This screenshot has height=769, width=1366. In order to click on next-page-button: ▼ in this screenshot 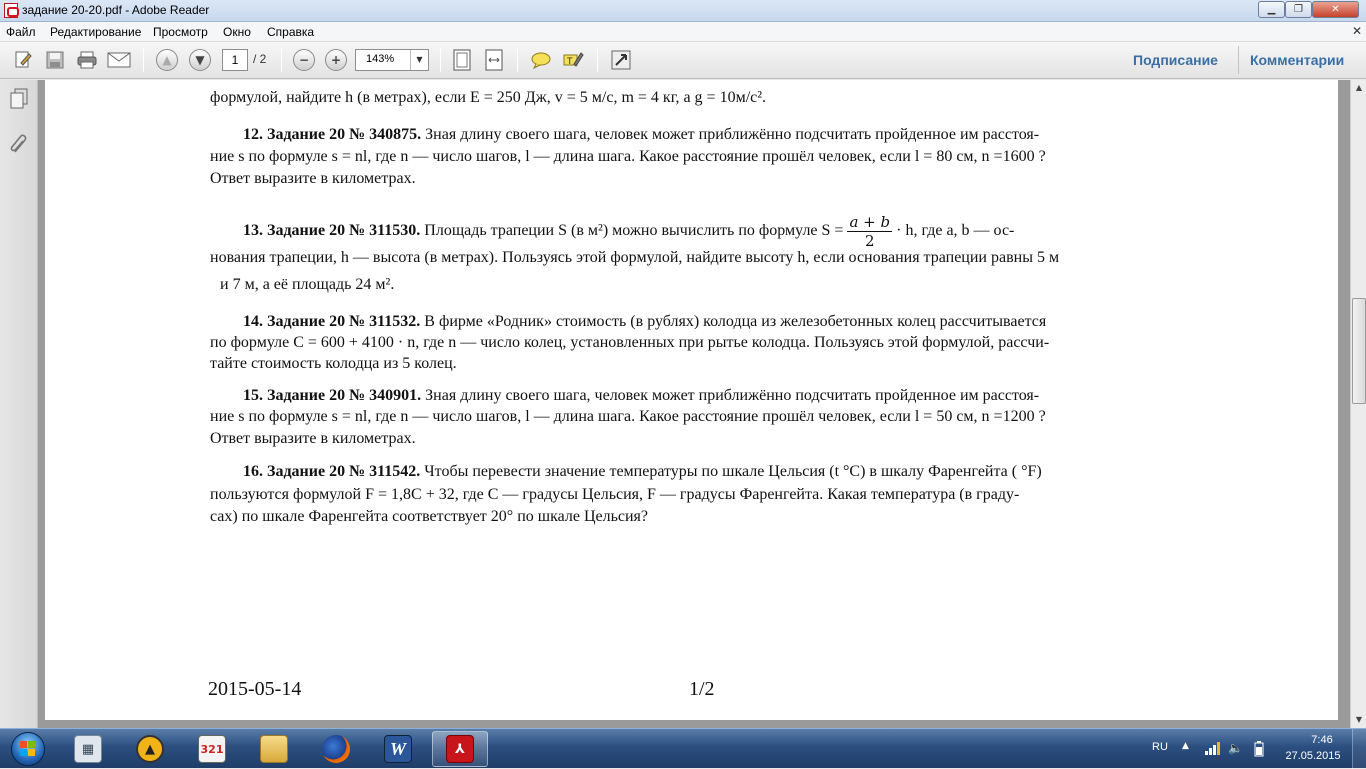, I will do `click(200, 60)`.